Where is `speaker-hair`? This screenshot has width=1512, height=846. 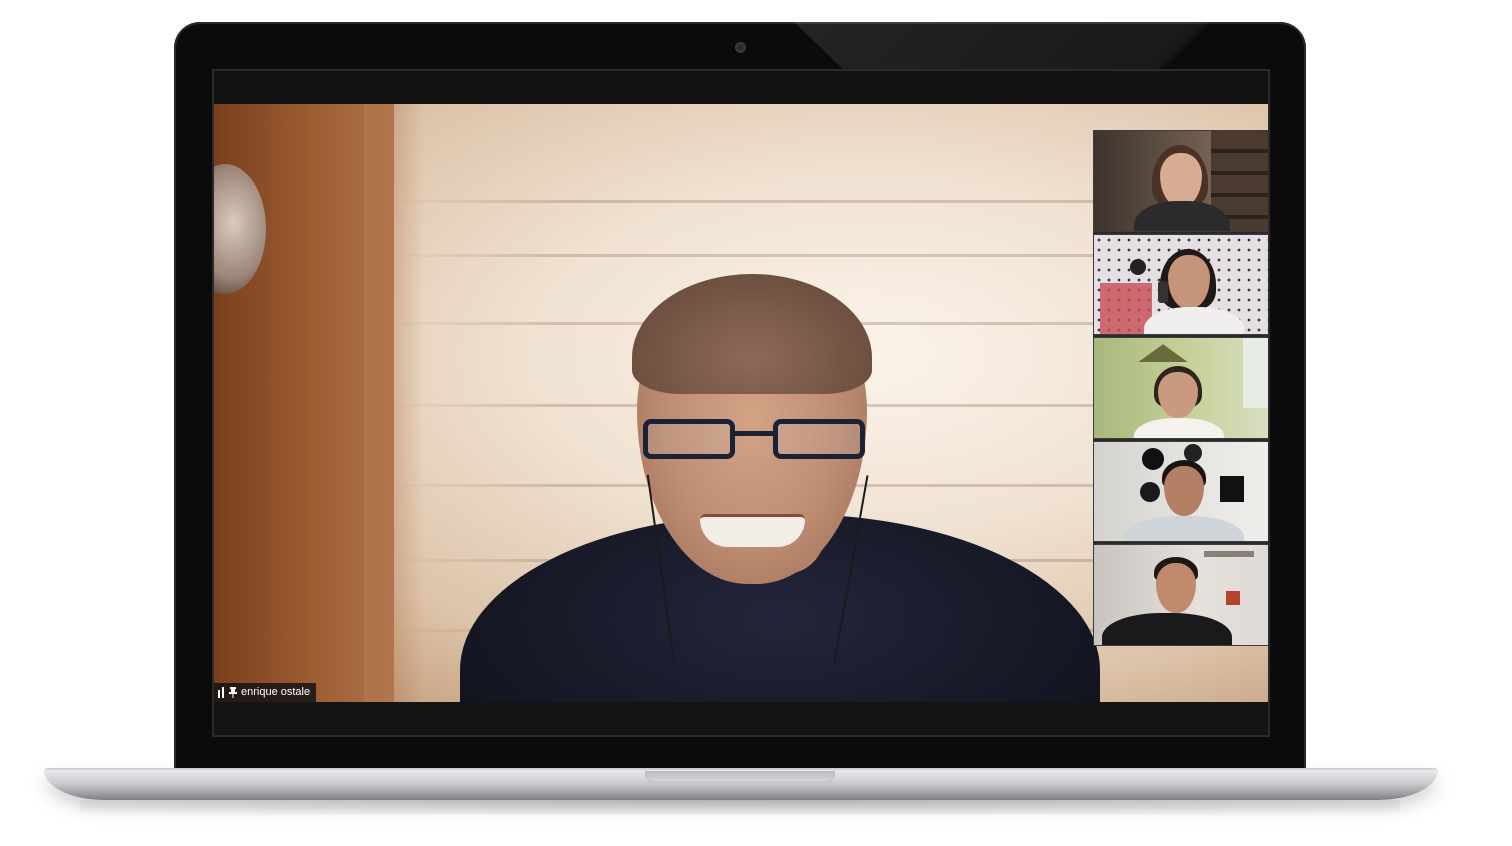 speaker-hair is located at coordinates (752, 334).